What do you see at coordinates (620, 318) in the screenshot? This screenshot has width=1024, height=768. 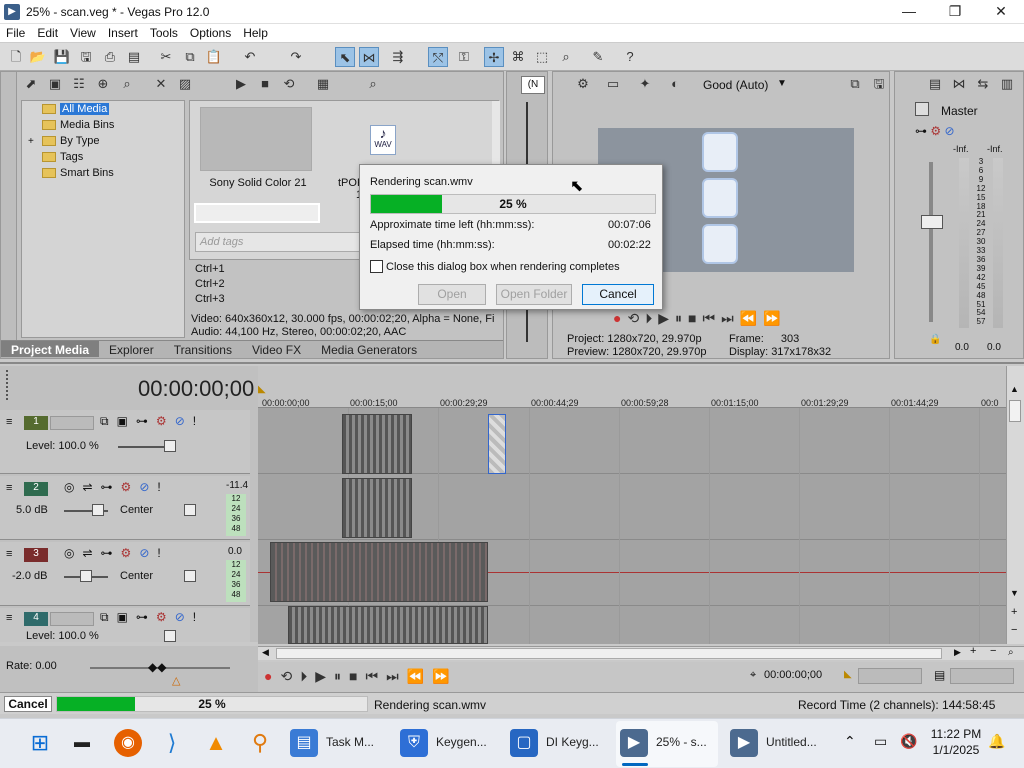 I see `record-icon: ●` at bounding box center [620, 318].